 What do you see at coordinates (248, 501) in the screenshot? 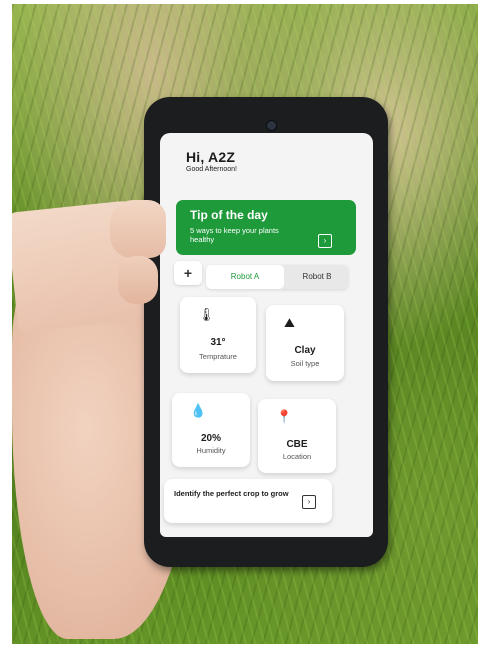
I see `identify-crop-card: Identify the perfect crop to grow ›` at bounding box center [248, 501].